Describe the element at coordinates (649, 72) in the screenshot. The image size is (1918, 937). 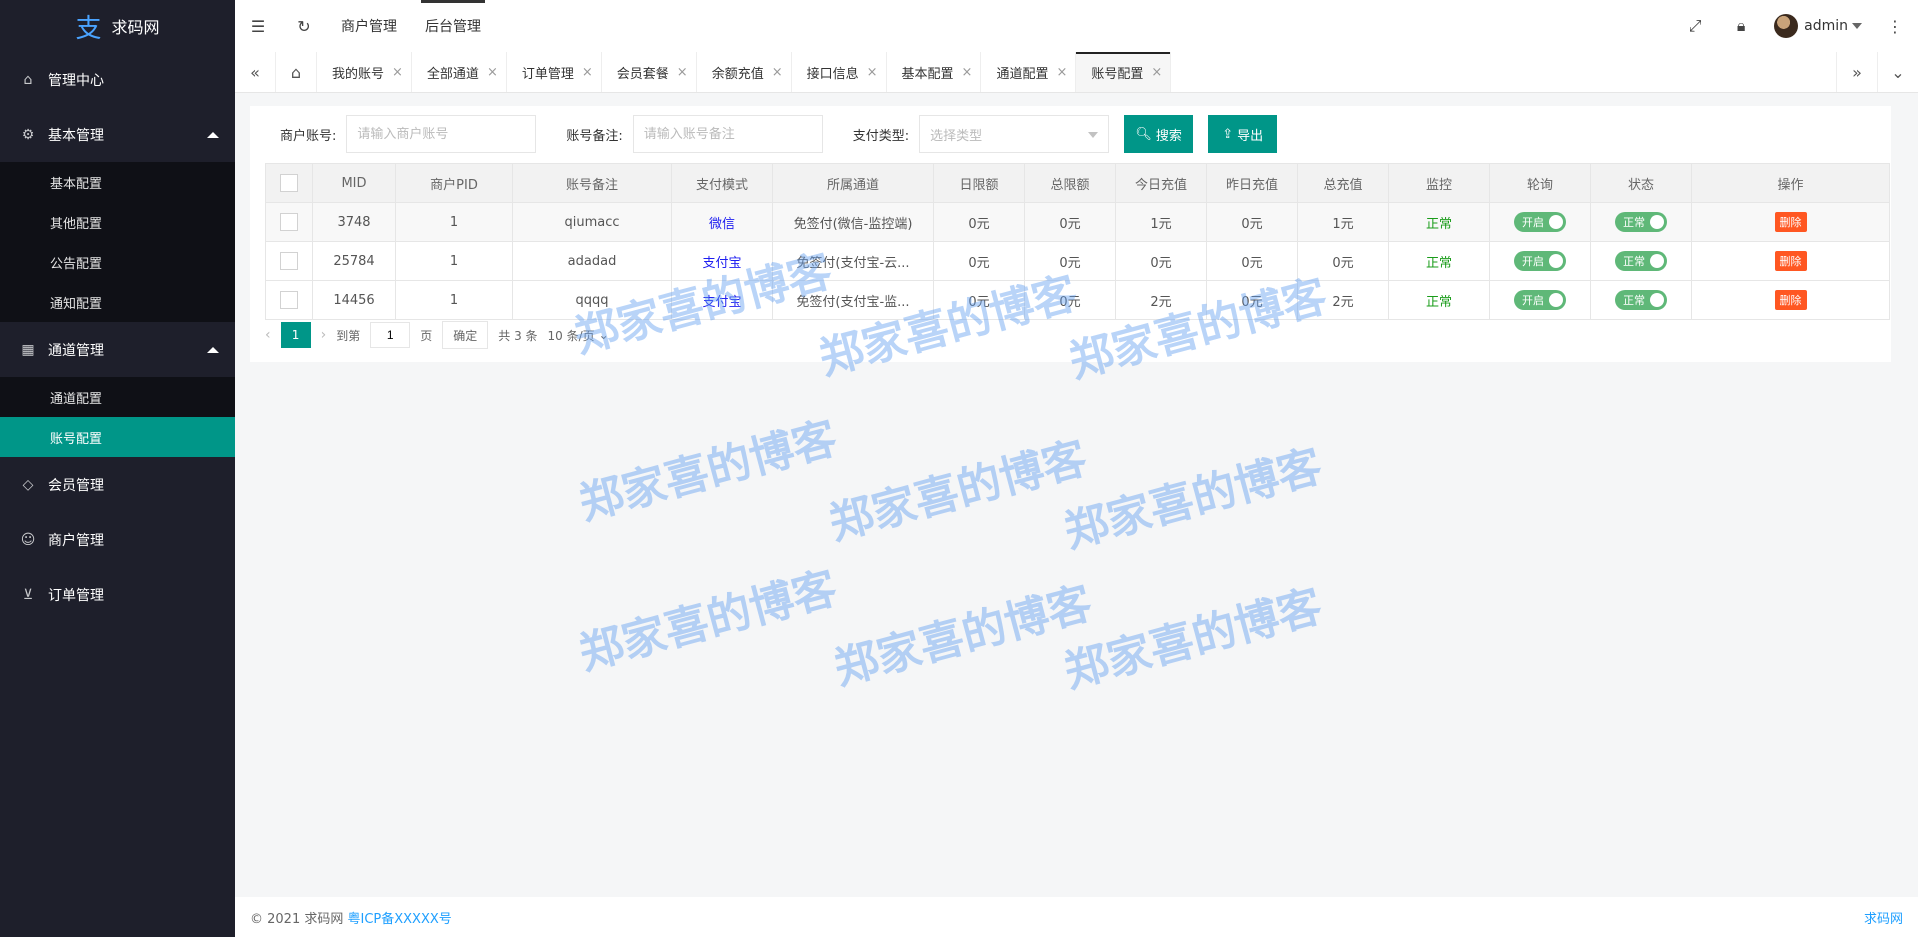
I see `tab-member-package: 会员套餐 ×` at that location.